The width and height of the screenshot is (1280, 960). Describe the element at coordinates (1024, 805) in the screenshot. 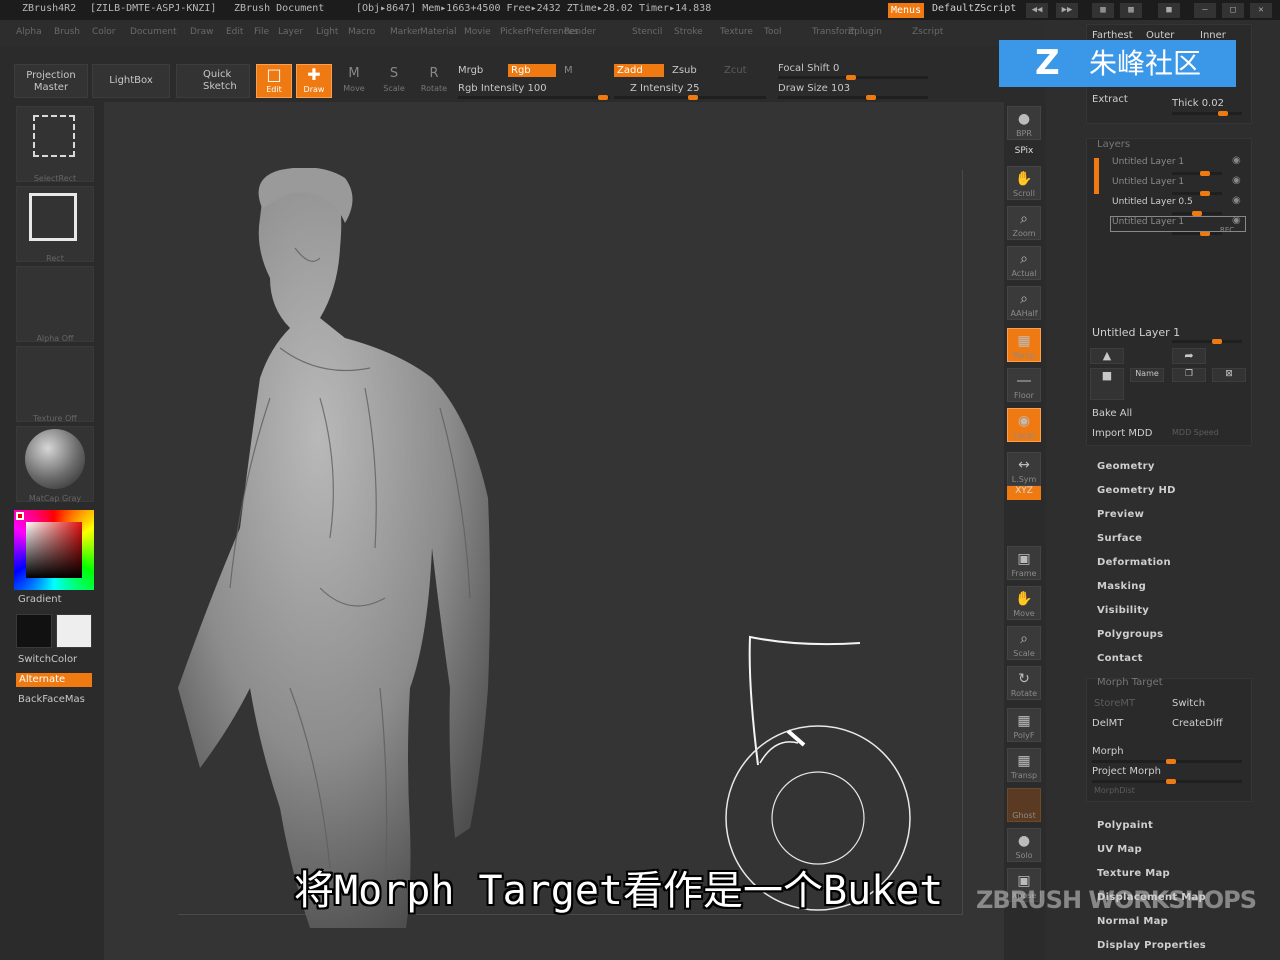

I see `shelf-ghost-button: Ghost` at that location.